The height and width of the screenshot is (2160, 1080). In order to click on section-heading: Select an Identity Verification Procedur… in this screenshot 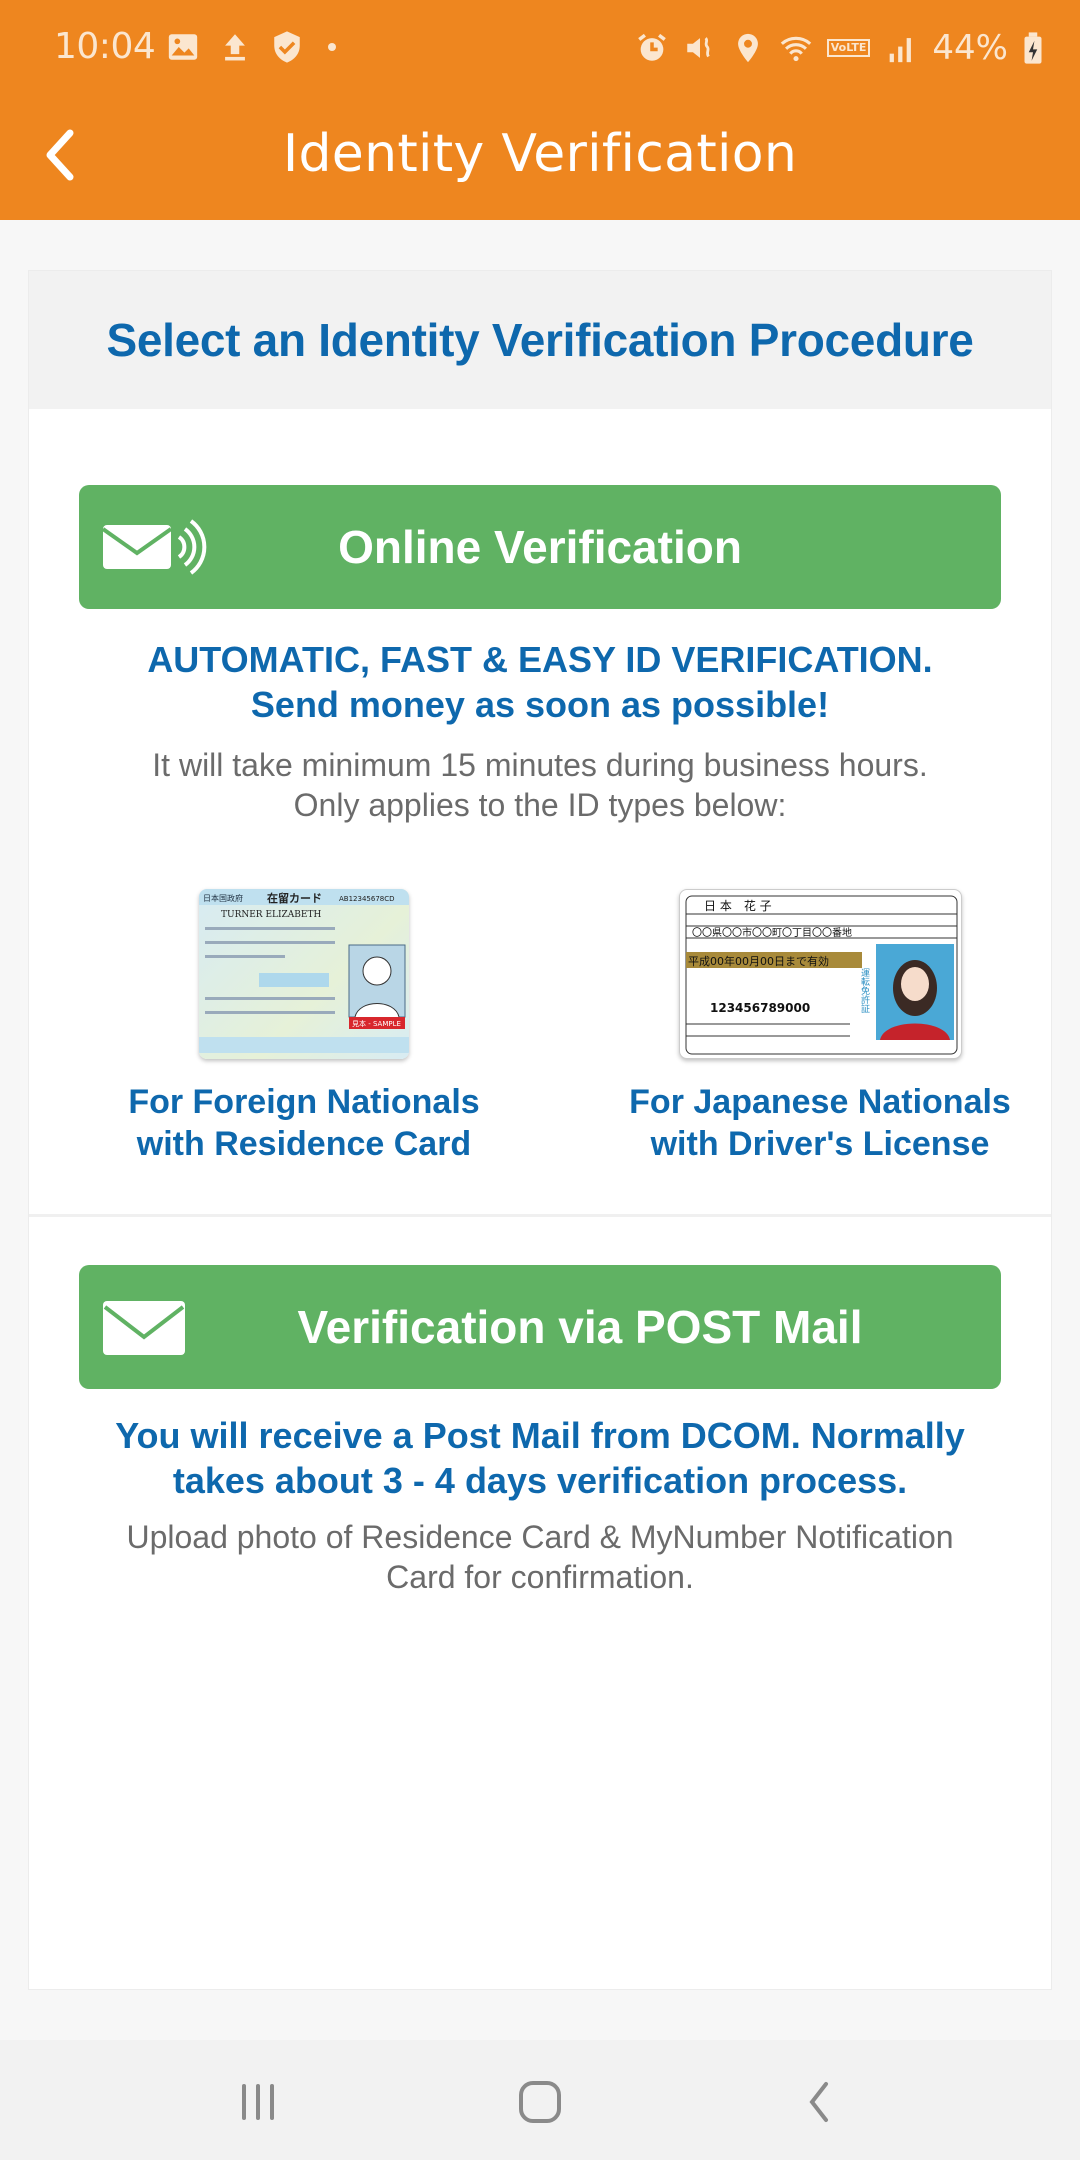, I will do `click(540, 340)`.